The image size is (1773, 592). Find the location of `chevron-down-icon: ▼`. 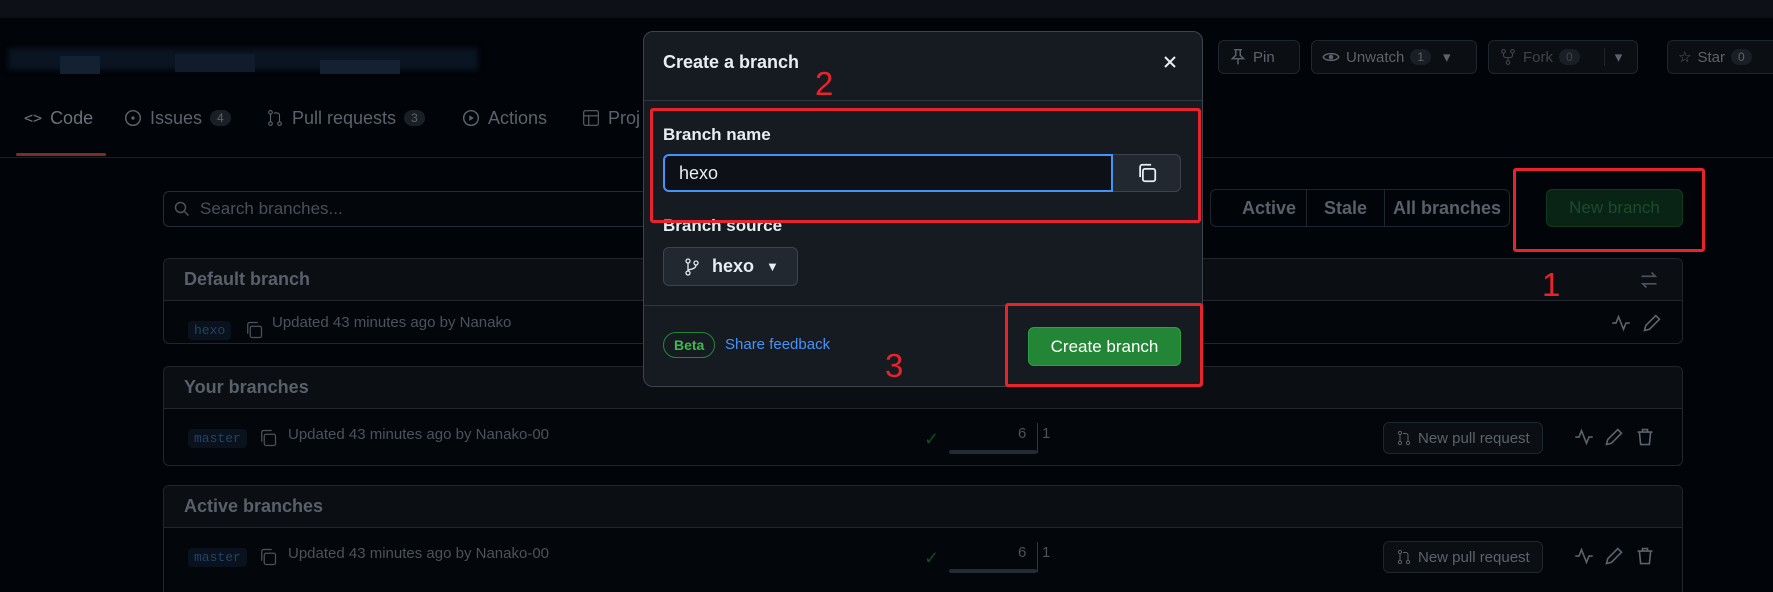

chevron-down-icon: ▼ is located at coordinates (772, 266).